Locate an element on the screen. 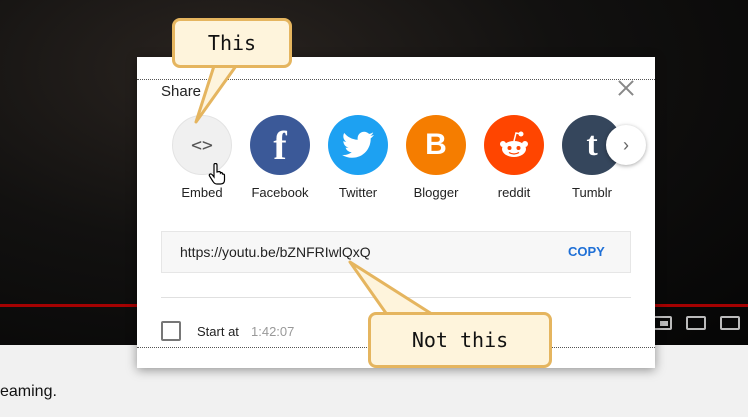 This screenshot has width=748, height=417. share-target-label: Tumblr is located at coordinates (592, 192).